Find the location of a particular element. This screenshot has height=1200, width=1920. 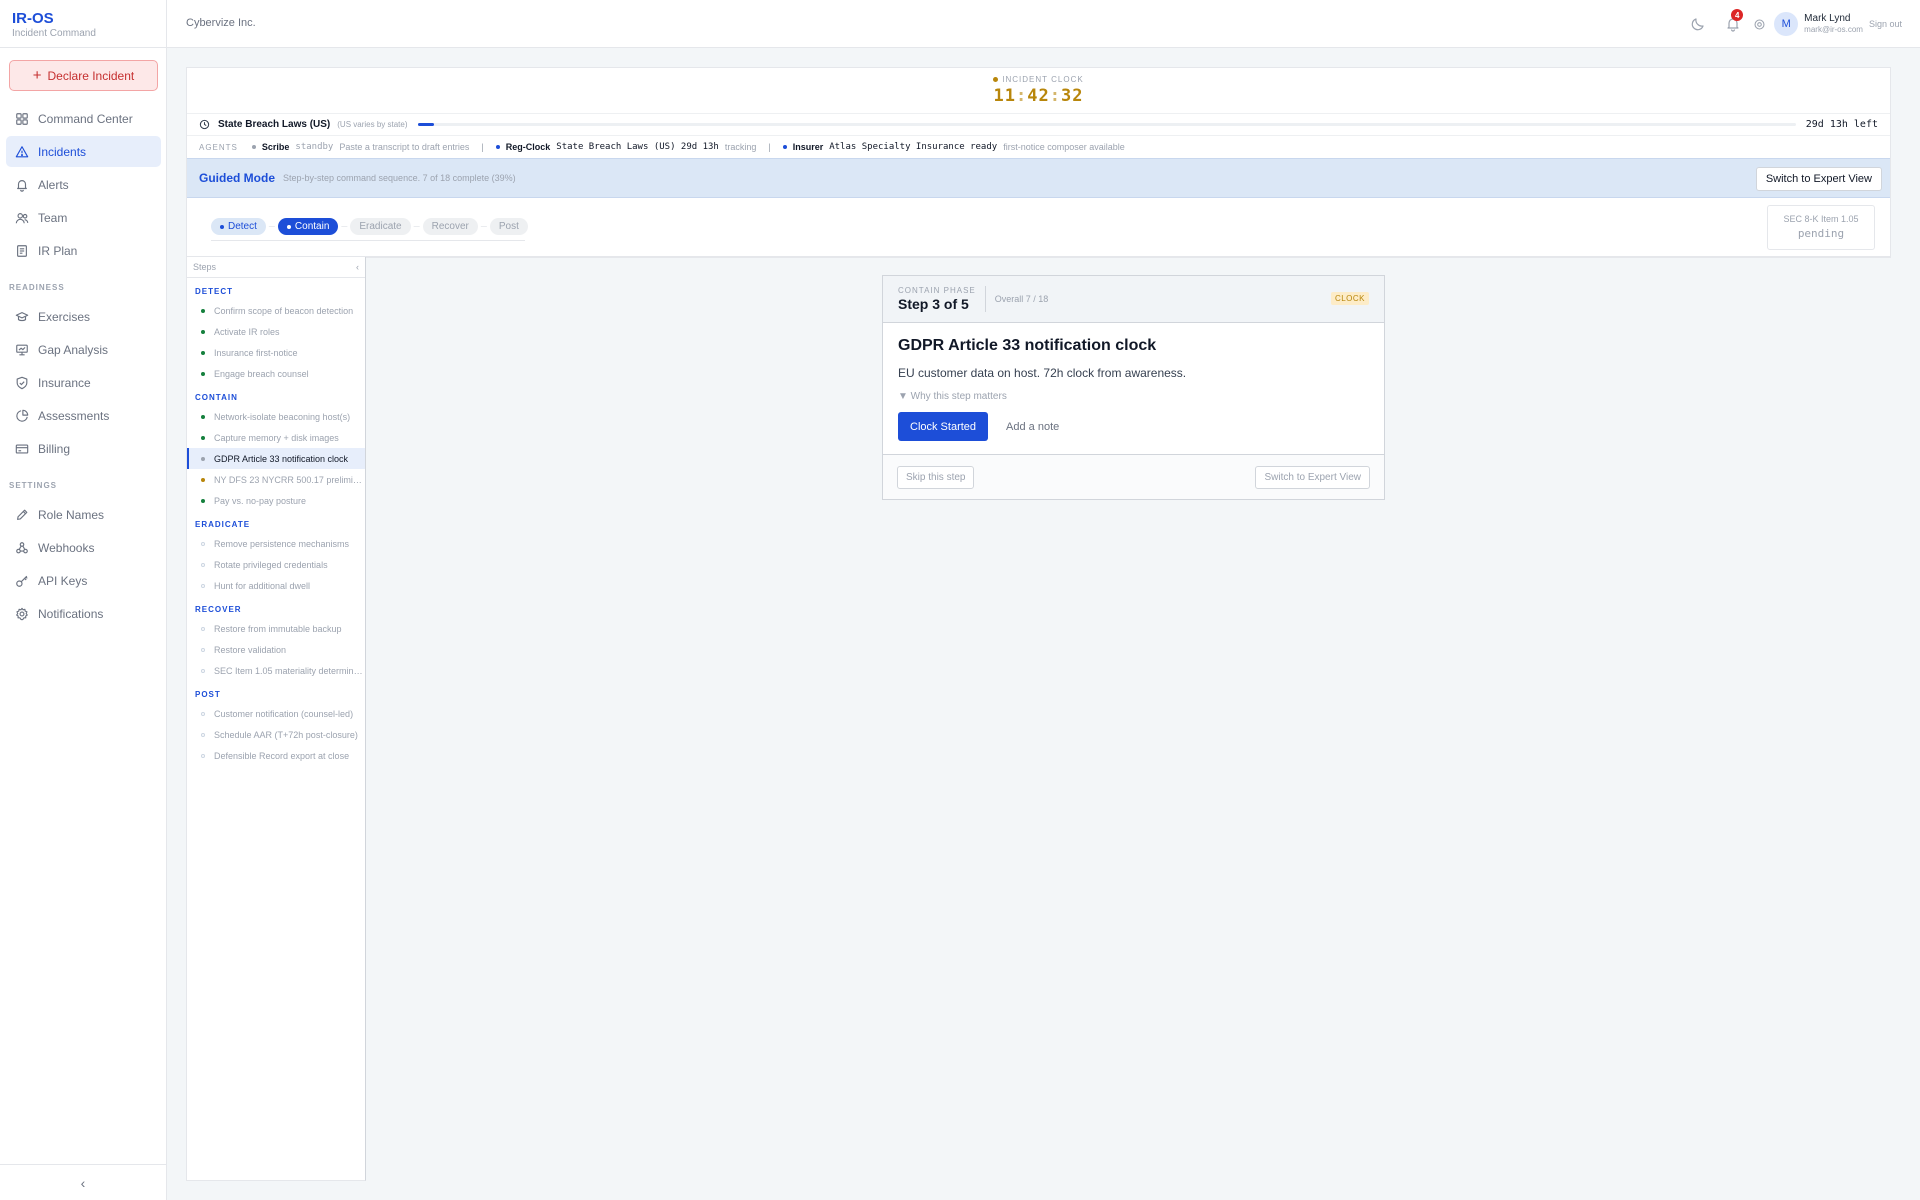

pie-chart-icon is located at coordinates (22, 415).